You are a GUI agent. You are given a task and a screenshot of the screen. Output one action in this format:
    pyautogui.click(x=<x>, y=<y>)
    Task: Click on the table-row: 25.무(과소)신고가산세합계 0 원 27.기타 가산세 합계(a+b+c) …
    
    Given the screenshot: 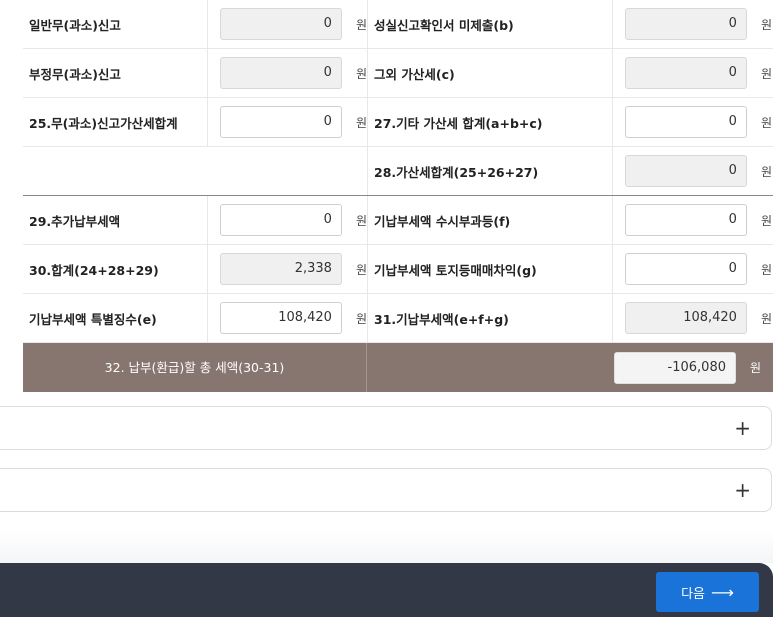 What is the action you would take?
    pyautogui.click(x=398, y=122)
    